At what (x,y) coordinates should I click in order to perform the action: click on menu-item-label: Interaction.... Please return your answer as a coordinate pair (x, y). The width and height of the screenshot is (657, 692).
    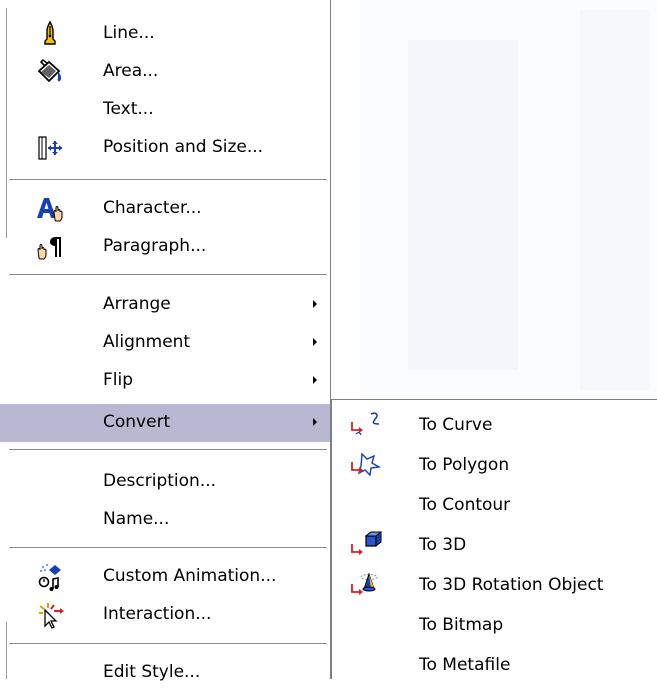
    Looking at the image, I should click on (157, 614).